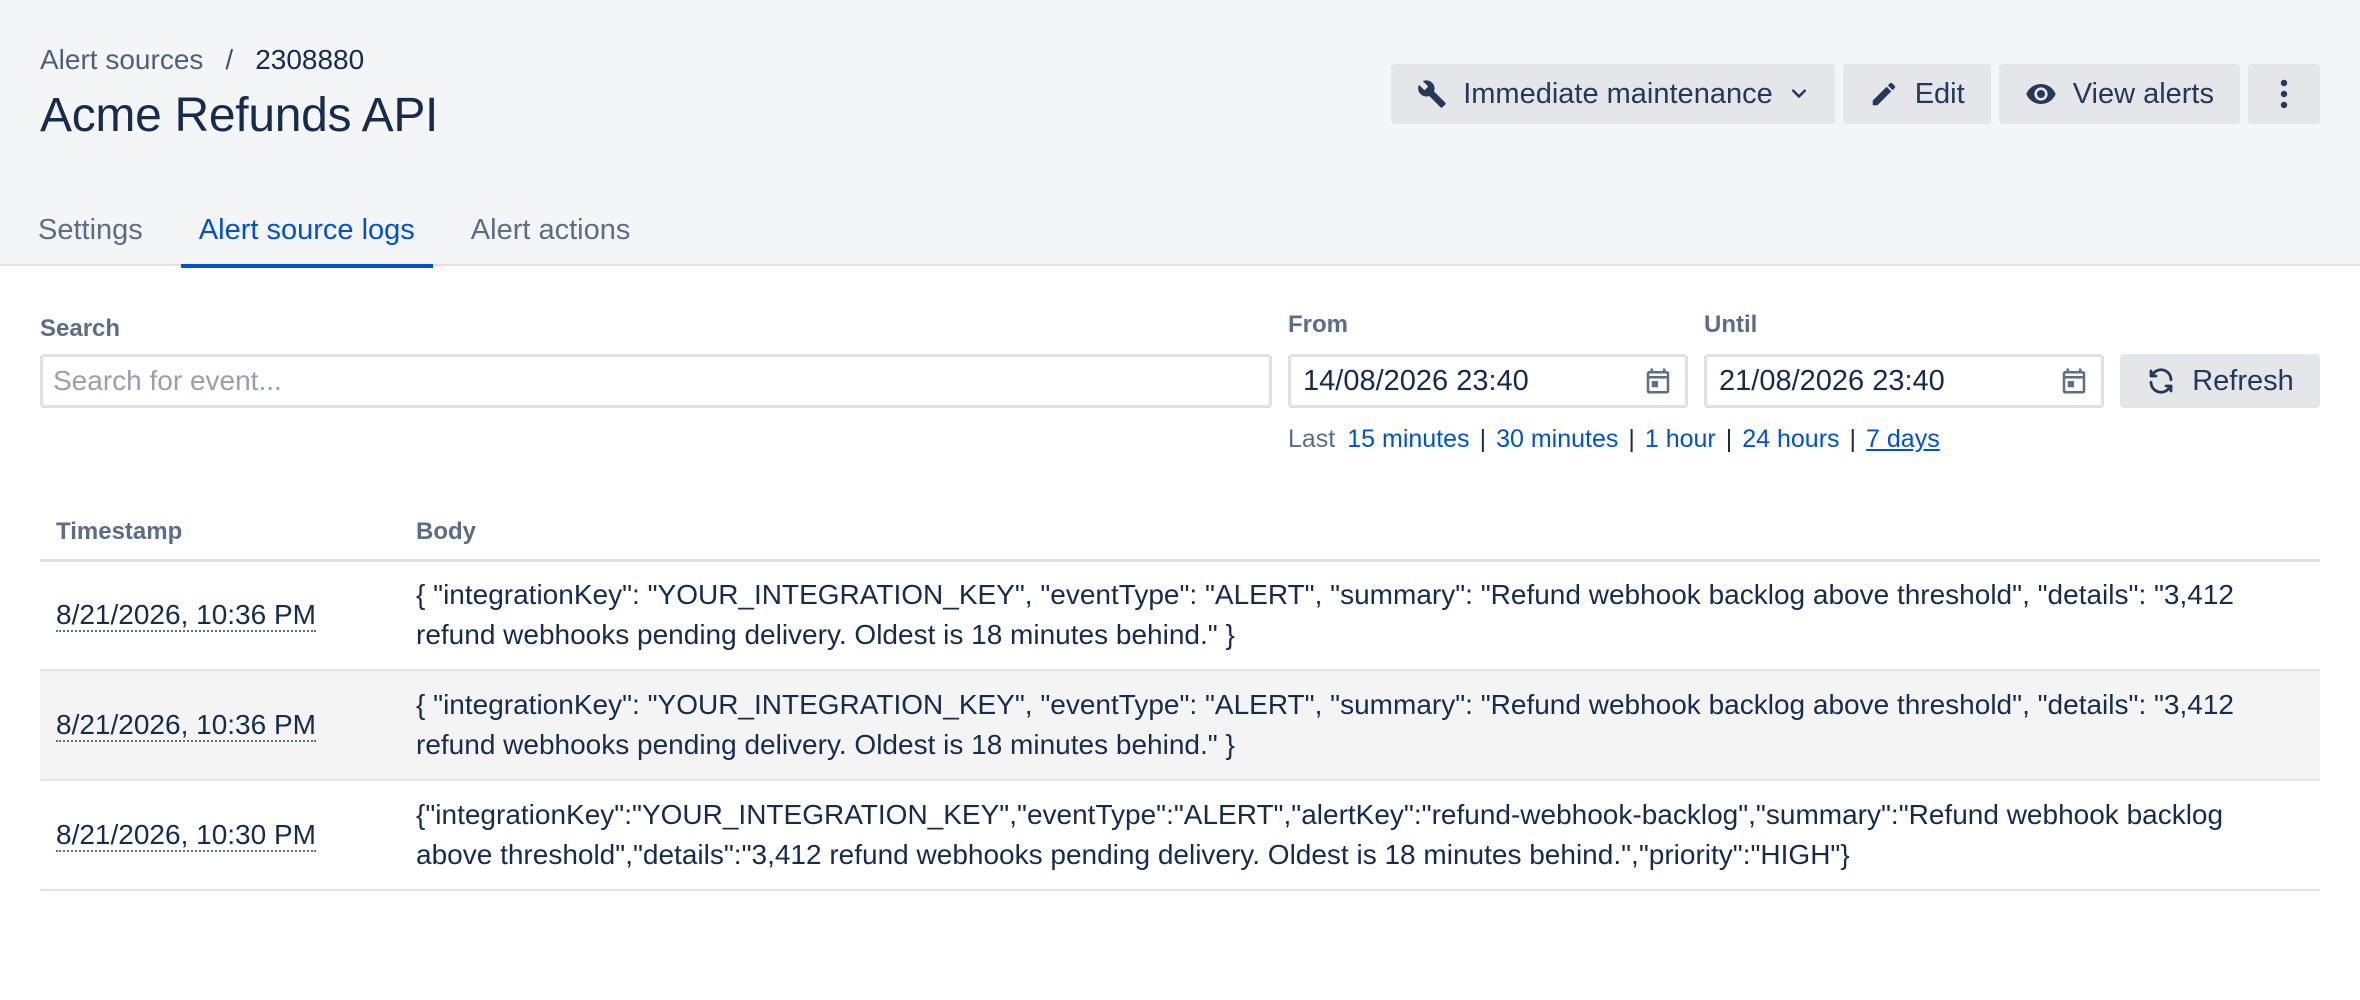 The height and width of the screenshot is (1000, 2360). I want to click on more-actions-button, so click(2284, 94).